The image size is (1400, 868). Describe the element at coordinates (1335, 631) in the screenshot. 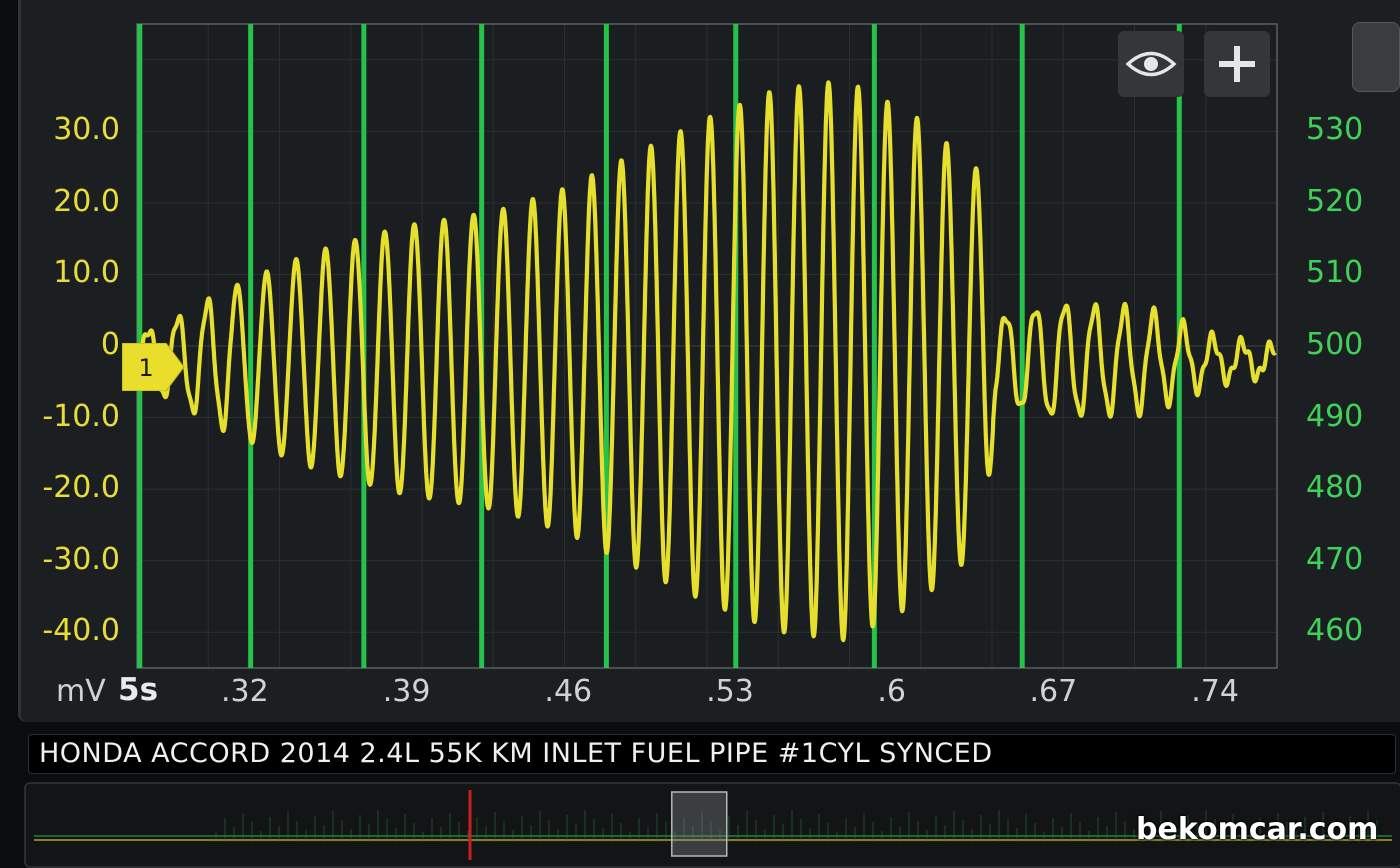

I see `y-tick-right: 460` at that location.